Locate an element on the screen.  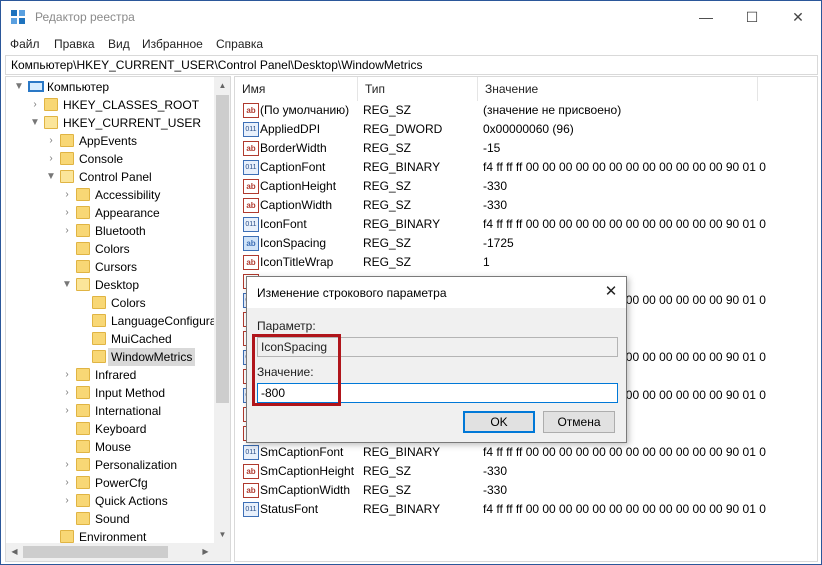
menu-file: Файл is located at coordinates (25, 44).